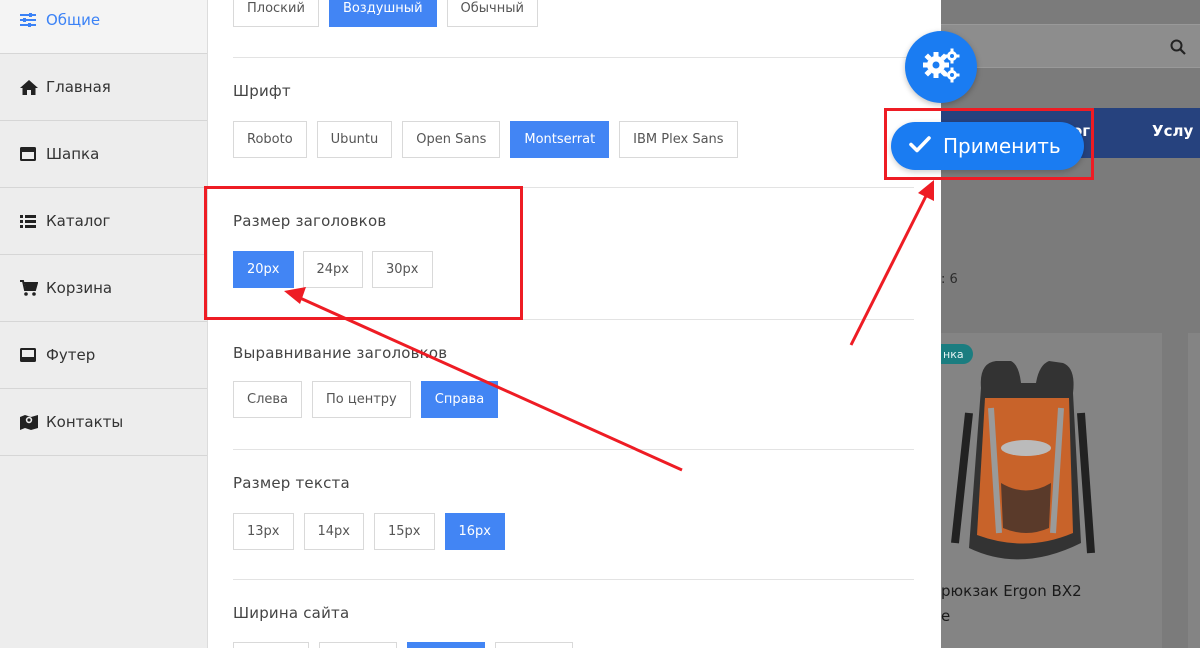 The width and height of the screenshot is (1200, 648). I want to click on font-label: Шрифт, so click(262, 91).